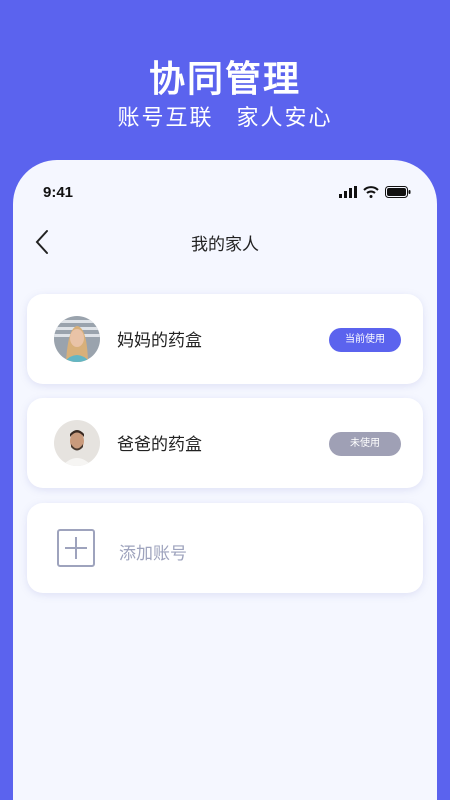 The height and width of the screenshot is (800, 450). I want to click on add-account-label: 添加账号, so click(153, 554).